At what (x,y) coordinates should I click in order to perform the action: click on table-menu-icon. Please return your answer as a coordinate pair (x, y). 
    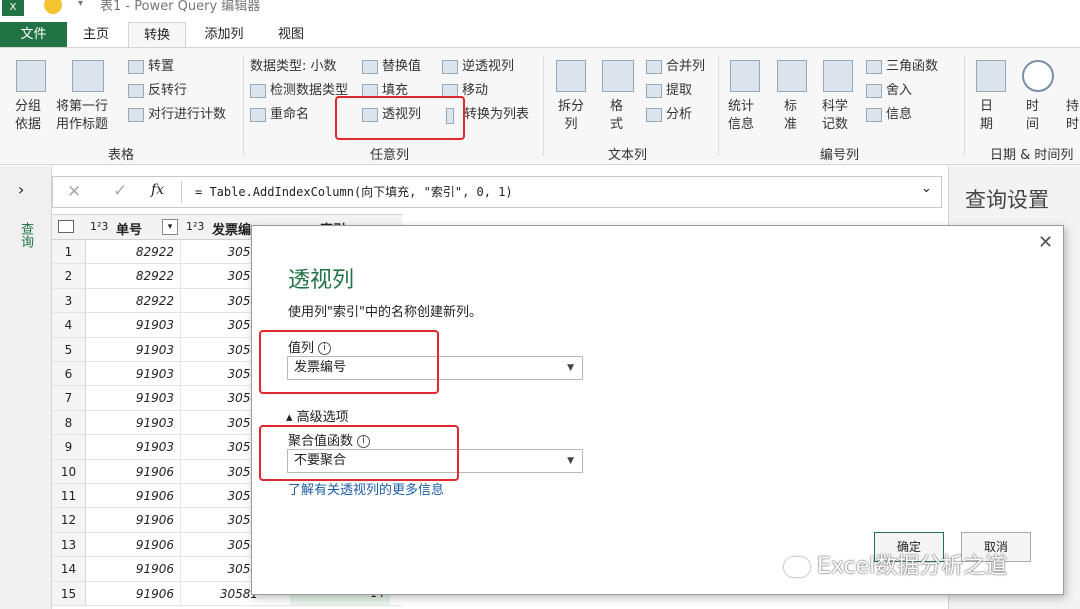
    Looking at the image, I should click on (66, 226).